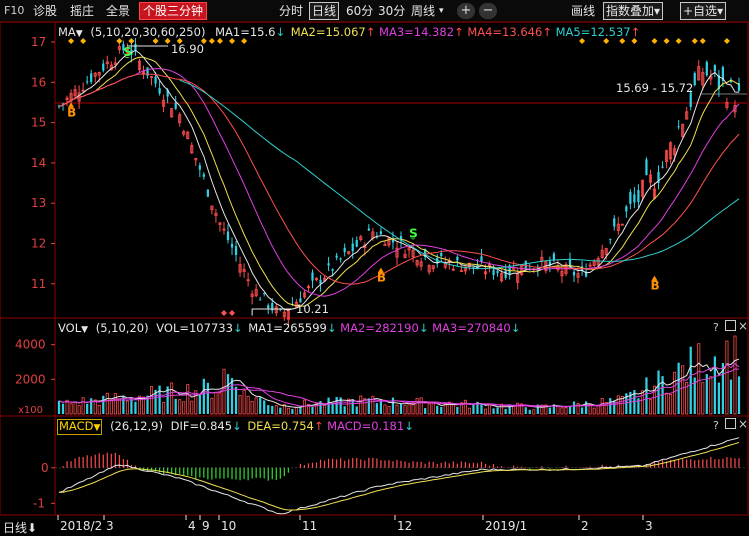  What do you see at coordinates (399, 387) in the screenshot?
I see `volume-ma3-line` at bounding box center [399, 387].